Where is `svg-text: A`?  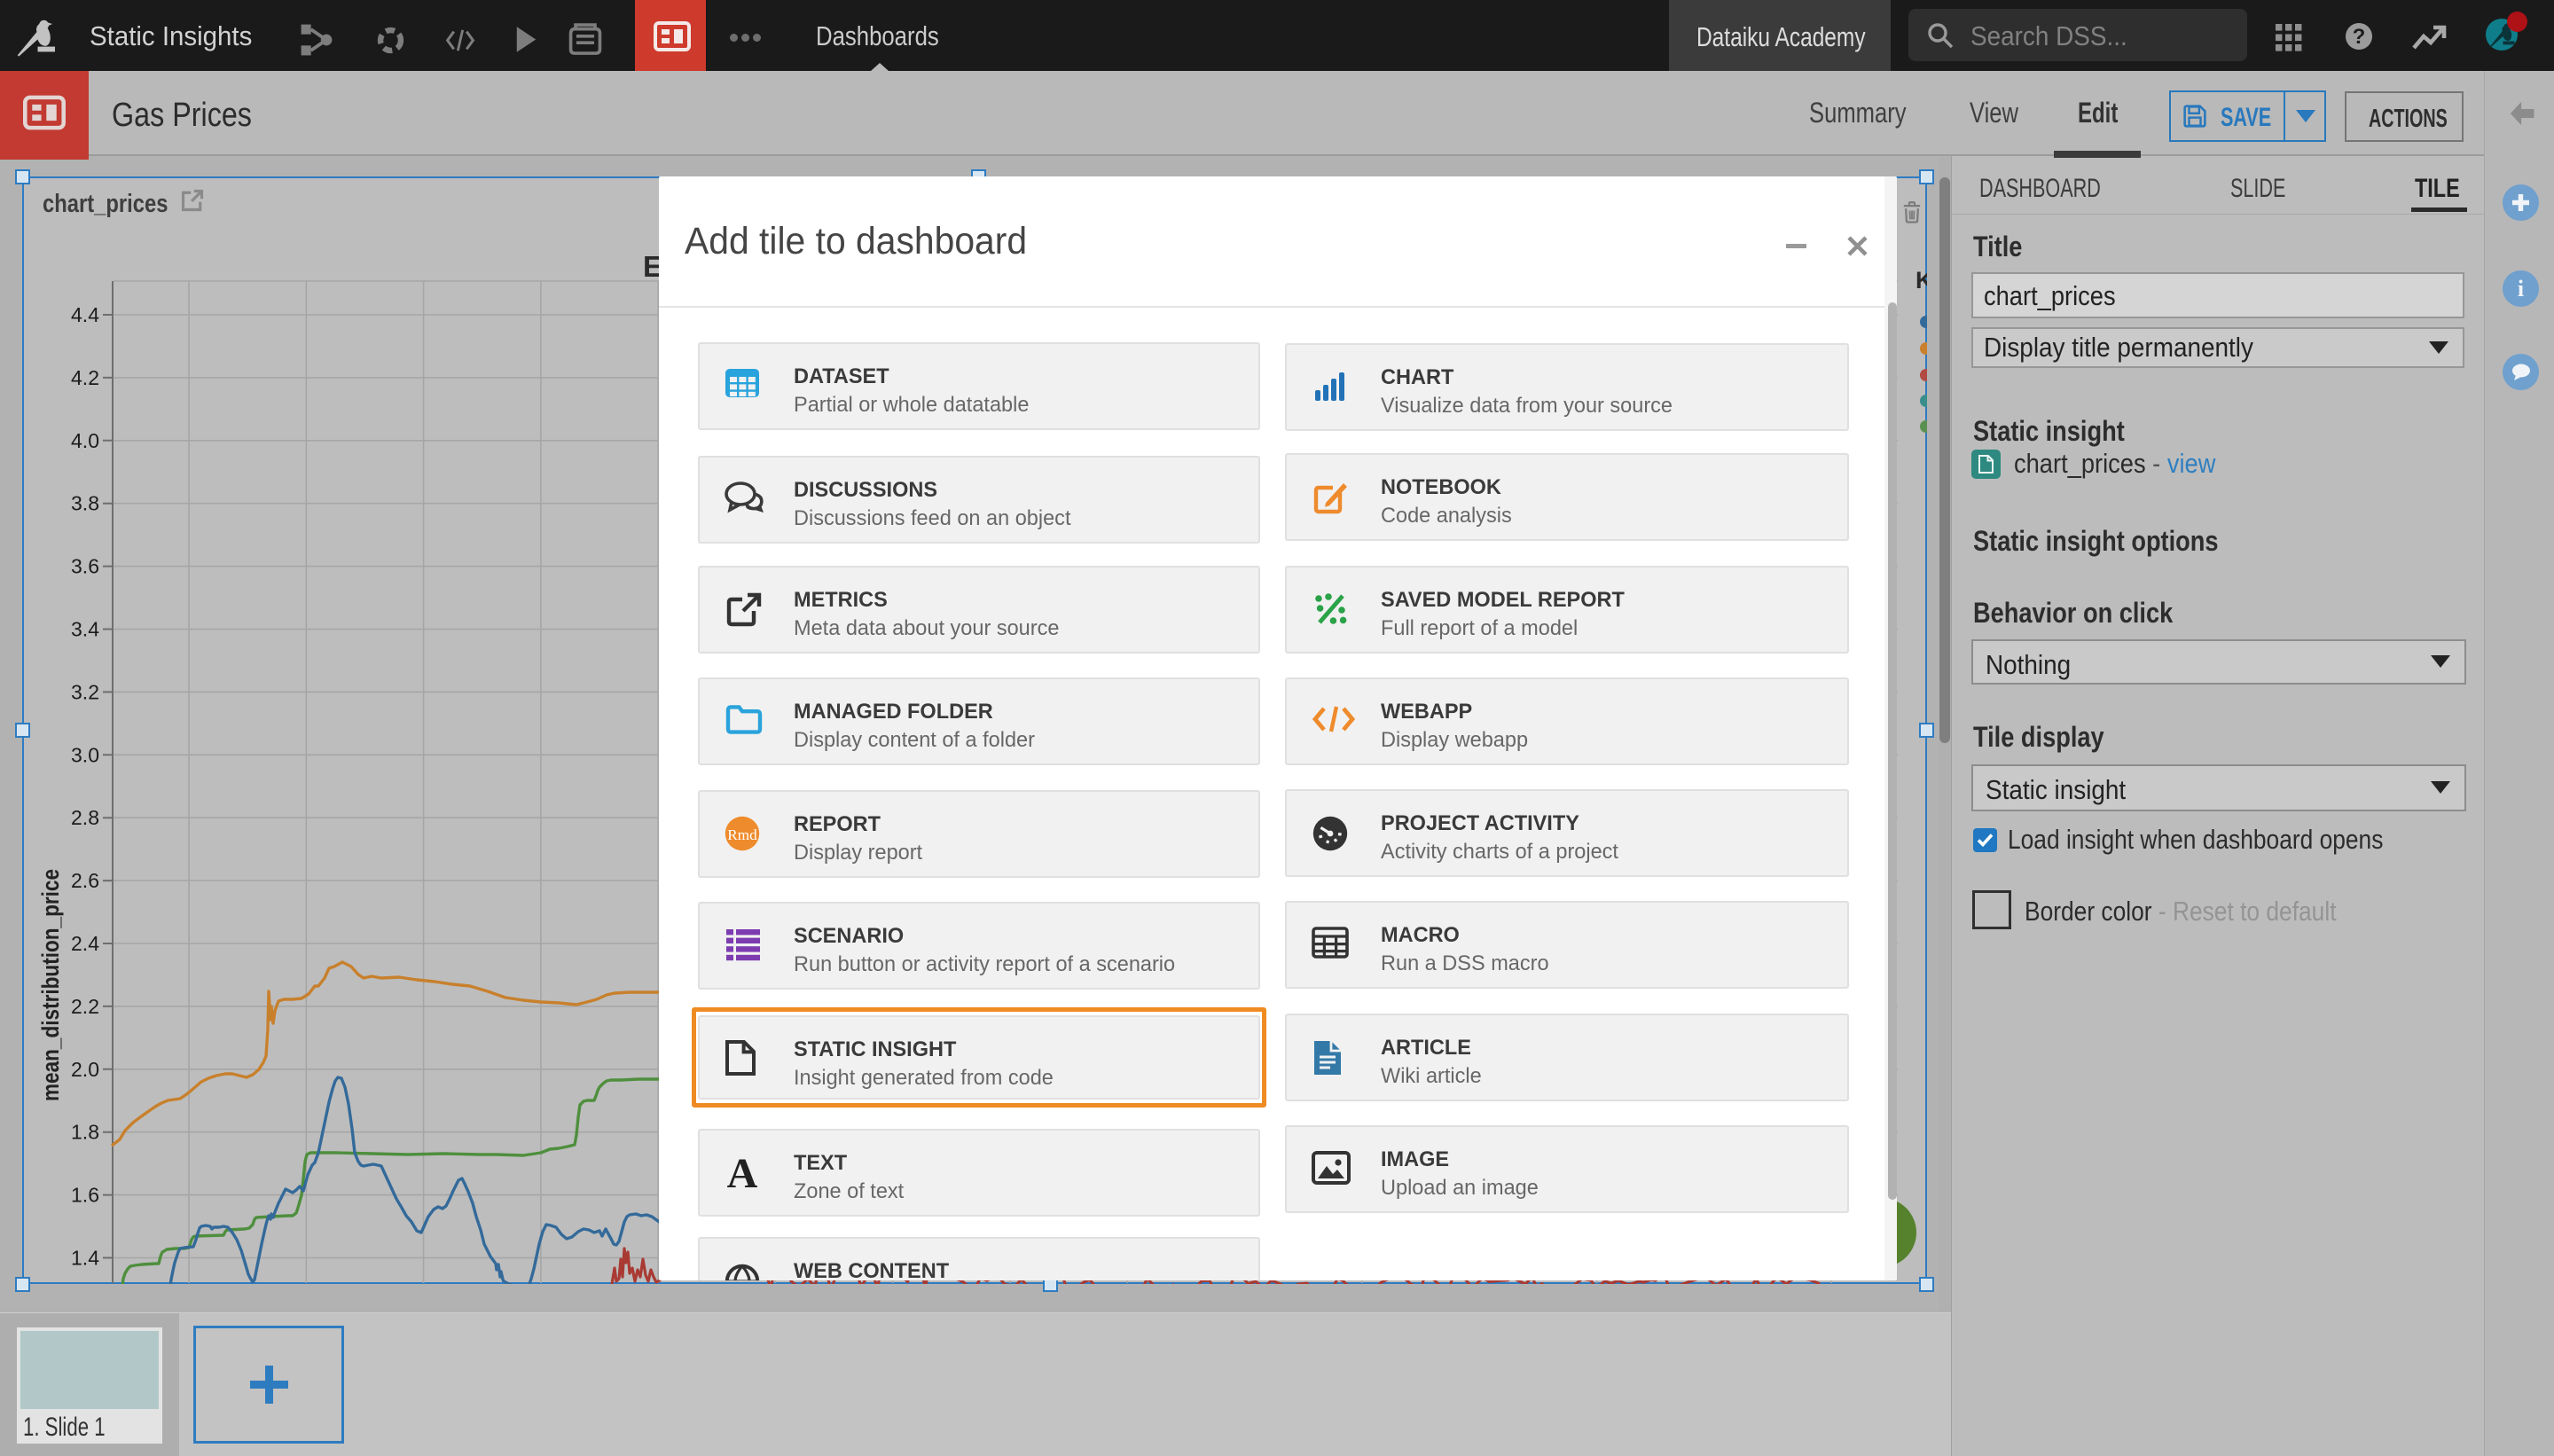 svg-text: A is located at coordinates (742, 1173).